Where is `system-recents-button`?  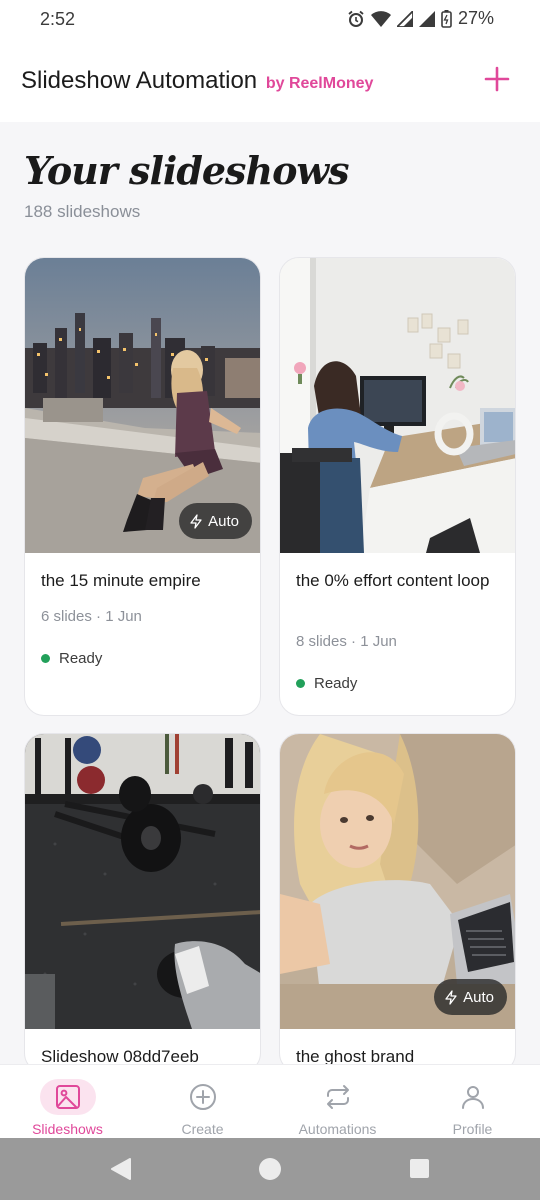
system-recents-button is located at coordinates (419, 1171).